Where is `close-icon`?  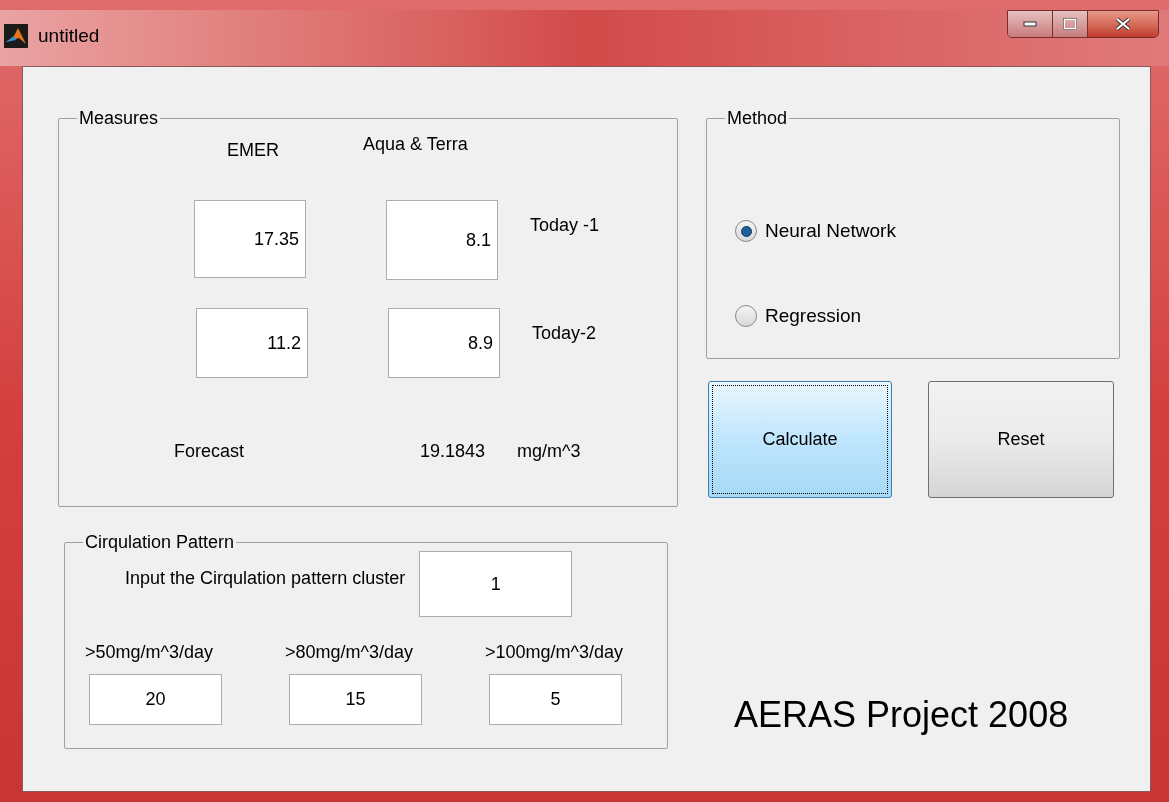 close-icon is located at coordinates (1123, 24).